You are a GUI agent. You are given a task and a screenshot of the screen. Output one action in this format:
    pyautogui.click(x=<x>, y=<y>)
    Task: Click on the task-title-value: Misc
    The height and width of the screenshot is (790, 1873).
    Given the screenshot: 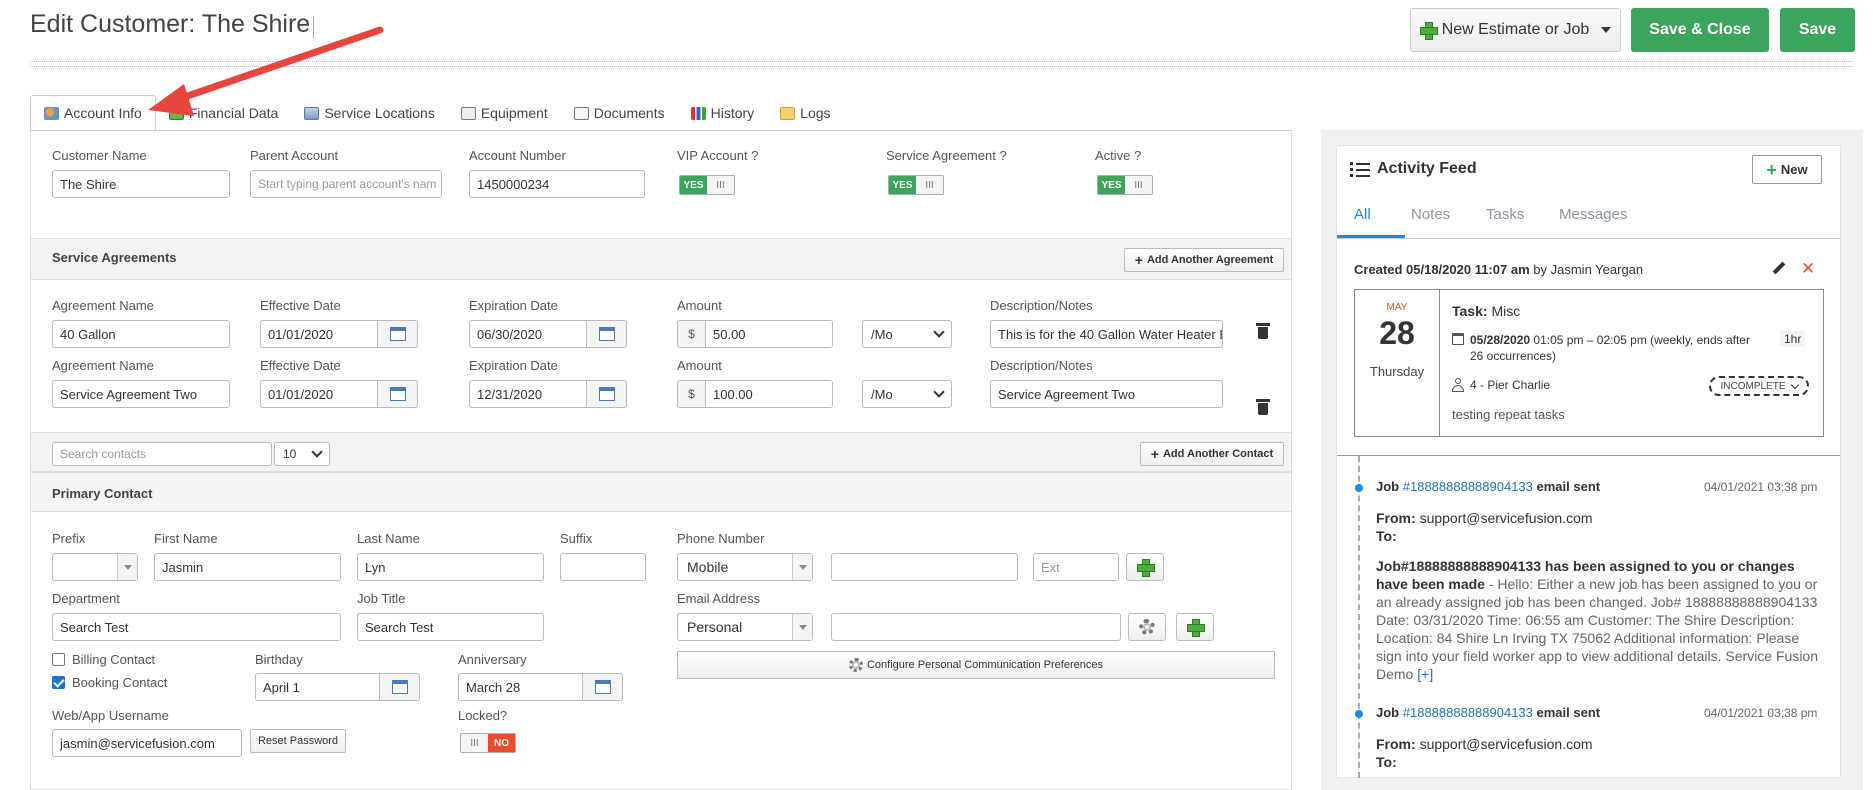 What is the action you would take?
    pyautogui.click(x=1506, y=311)
    